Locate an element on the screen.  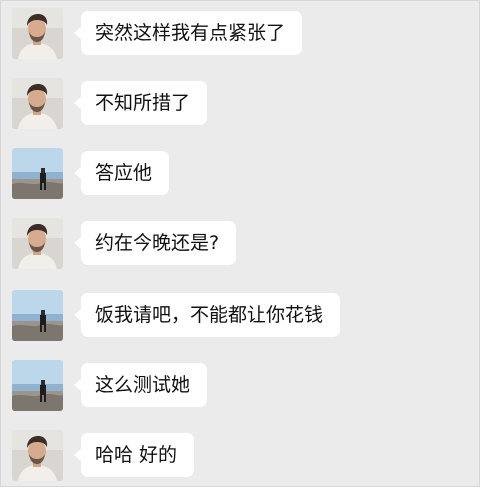
message-bubble: 不知所措了 is located at coordinates (140, 103).